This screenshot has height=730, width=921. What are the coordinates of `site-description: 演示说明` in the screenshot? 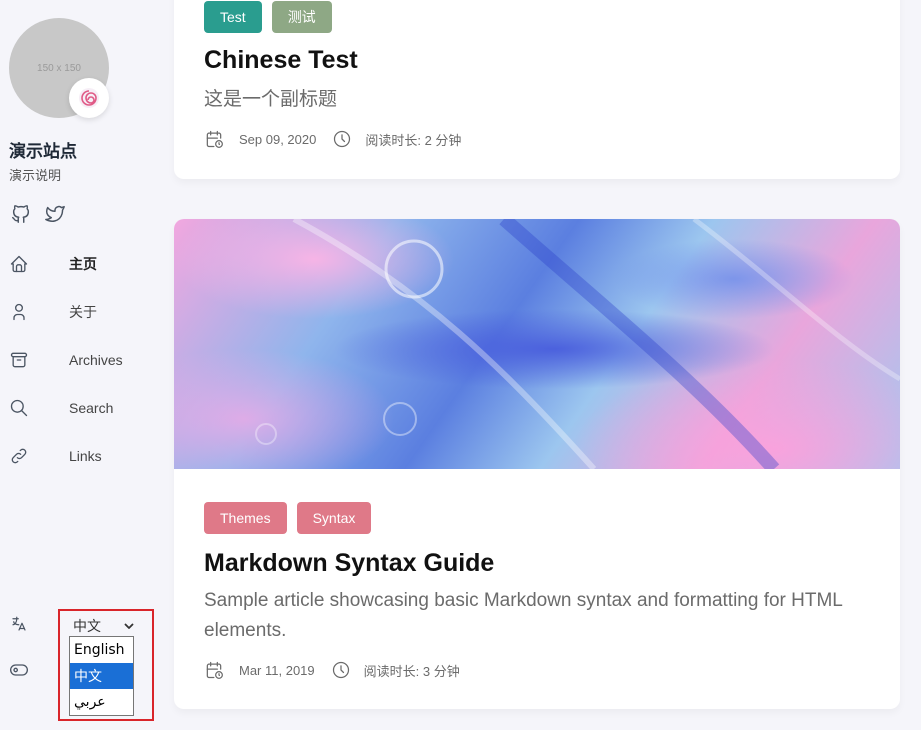 It's located at (35, 175).